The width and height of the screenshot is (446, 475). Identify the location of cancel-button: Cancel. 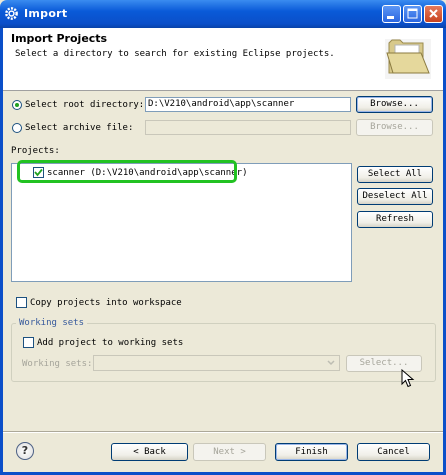
(393, 452).